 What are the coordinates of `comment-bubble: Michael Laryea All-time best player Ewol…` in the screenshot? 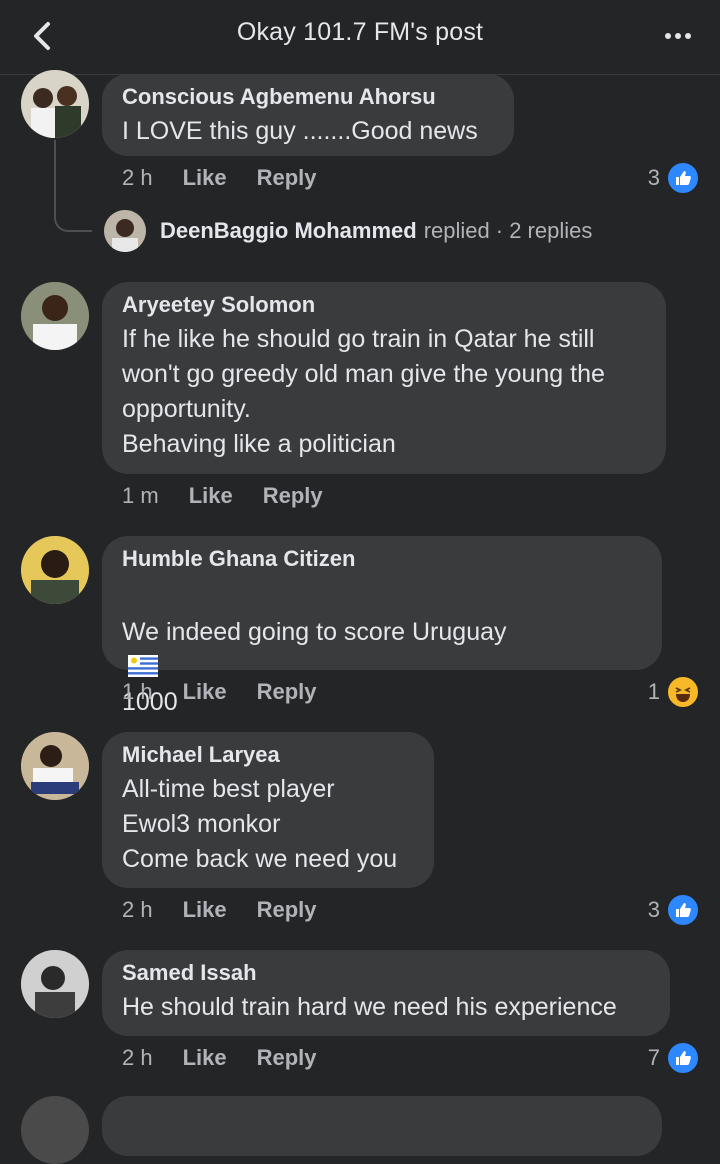 It's located at (268, 810).